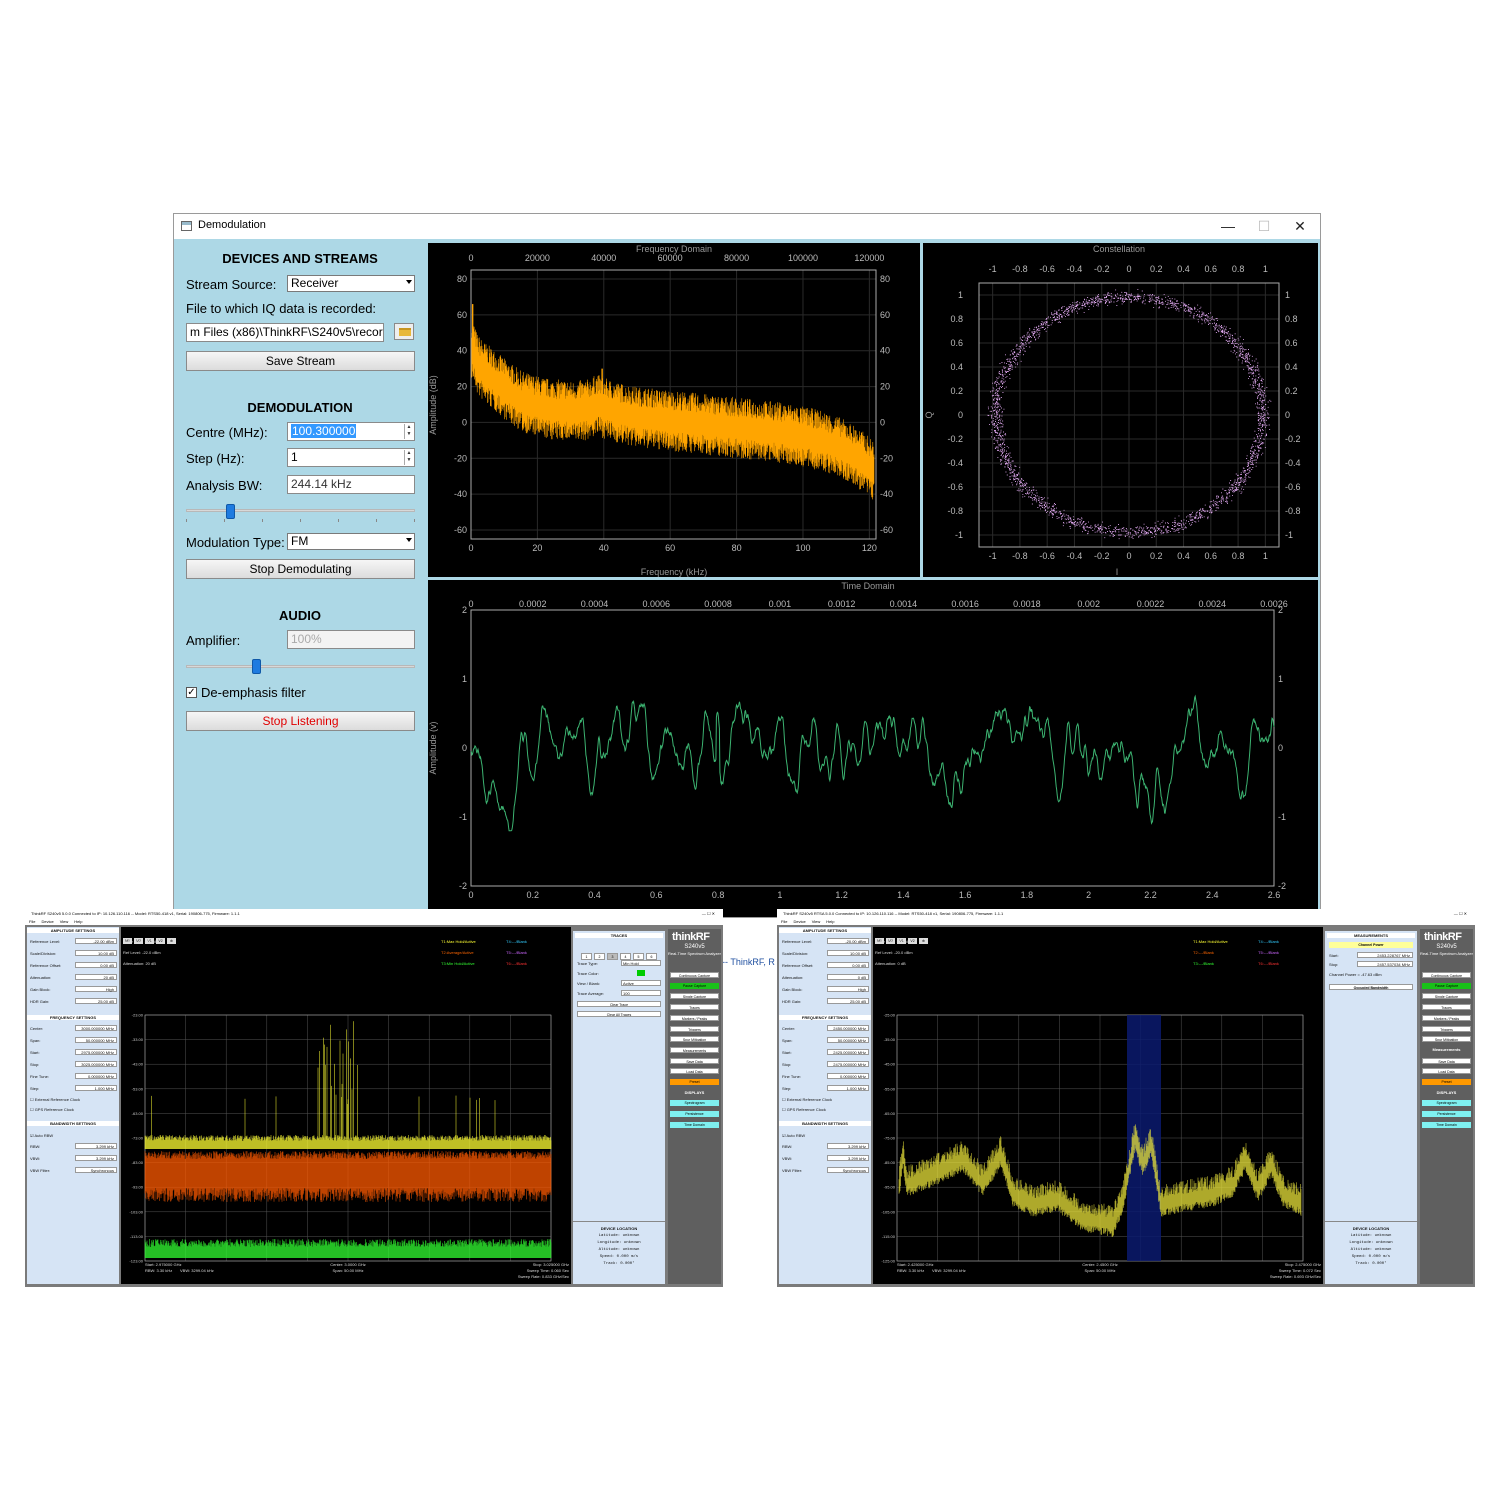 The width and height of the screenshot is (1500, 1500). What do you see at coordinates (625, 956) in the screenshot?
I see `trace-tab: 4` at bounding box center [625, 956].